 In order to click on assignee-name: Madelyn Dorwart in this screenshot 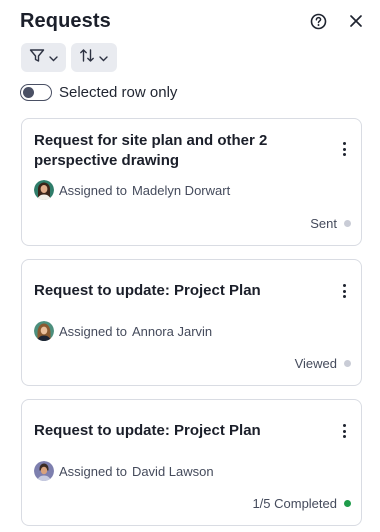, I will do `click(181, 190)`.